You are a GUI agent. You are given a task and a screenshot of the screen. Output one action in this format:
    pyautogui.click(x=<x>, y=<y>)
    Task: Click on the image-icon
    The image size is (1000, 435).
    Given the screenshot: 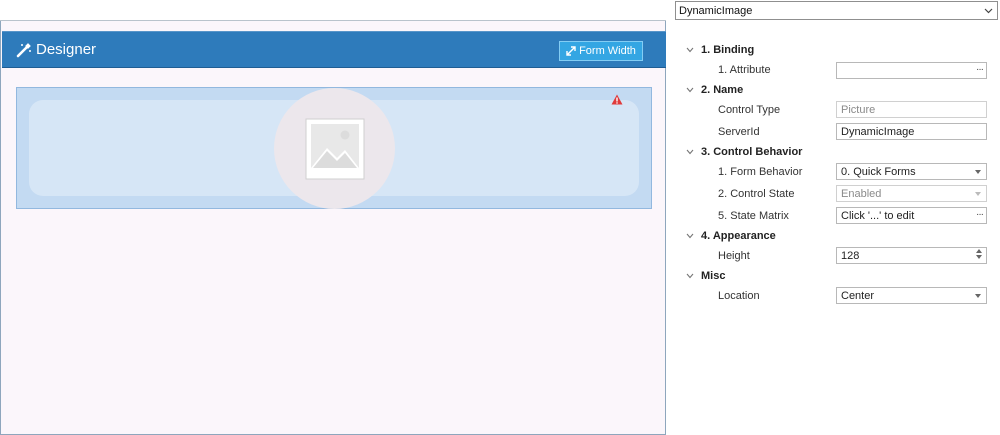 What is the action you would take?
    pyautogui.click(x=334, y=148)
    